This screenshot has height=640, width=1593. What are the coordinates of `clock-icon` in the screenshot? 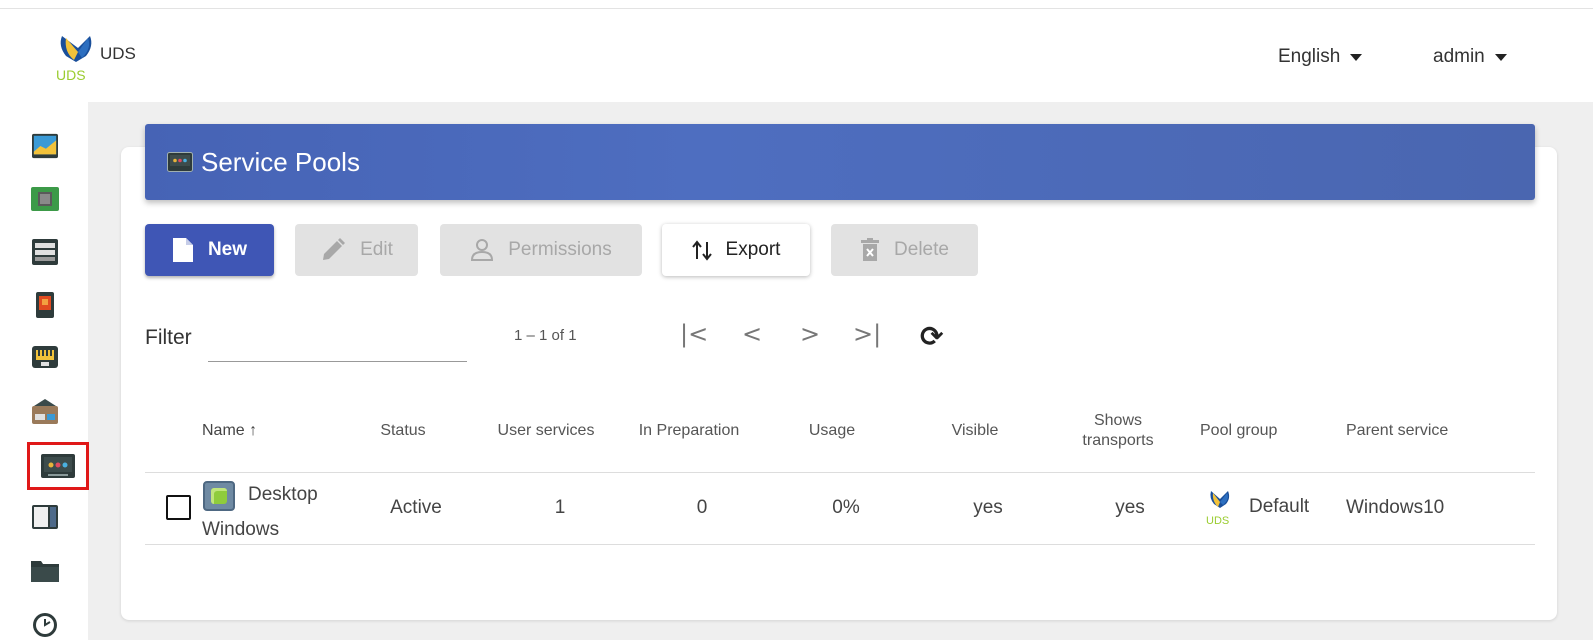 It's located at (45, 625).